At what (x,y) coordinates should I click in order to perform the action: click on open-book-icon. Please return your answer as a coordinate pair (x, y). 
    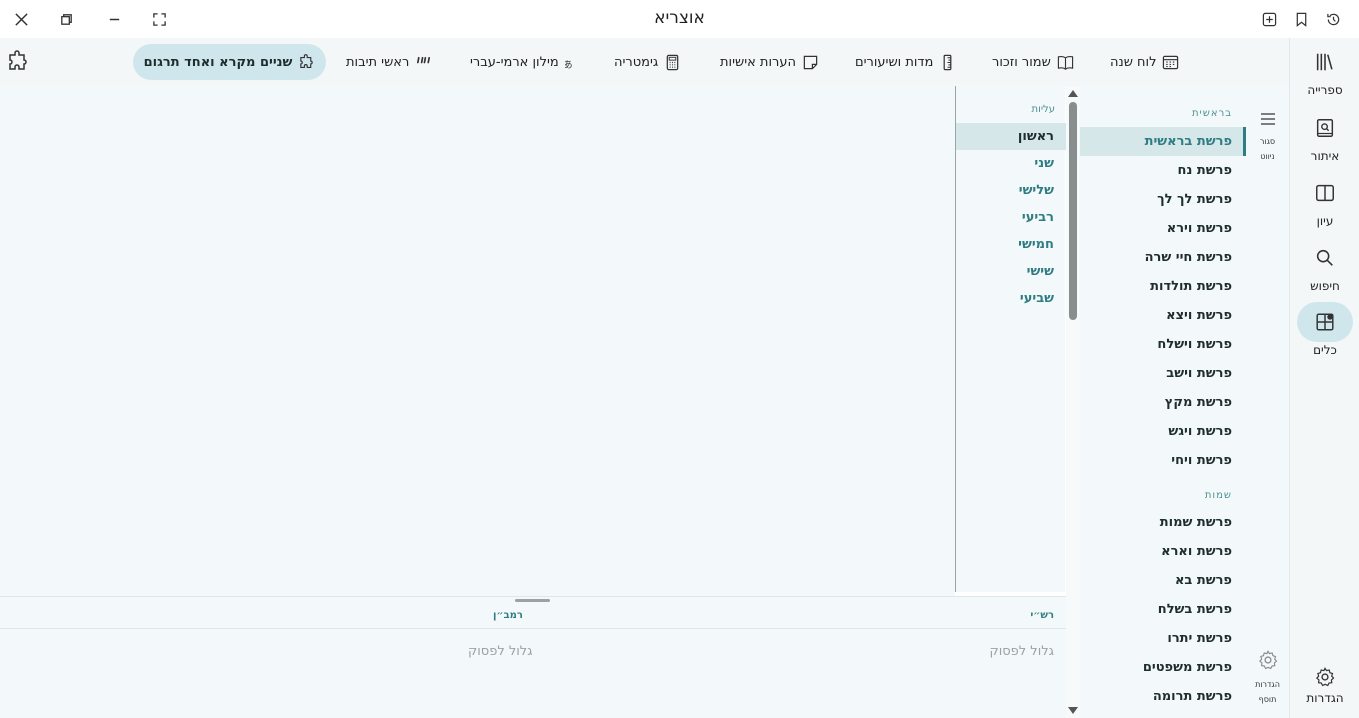
    Looking at the image, I should click on (1065, 62).